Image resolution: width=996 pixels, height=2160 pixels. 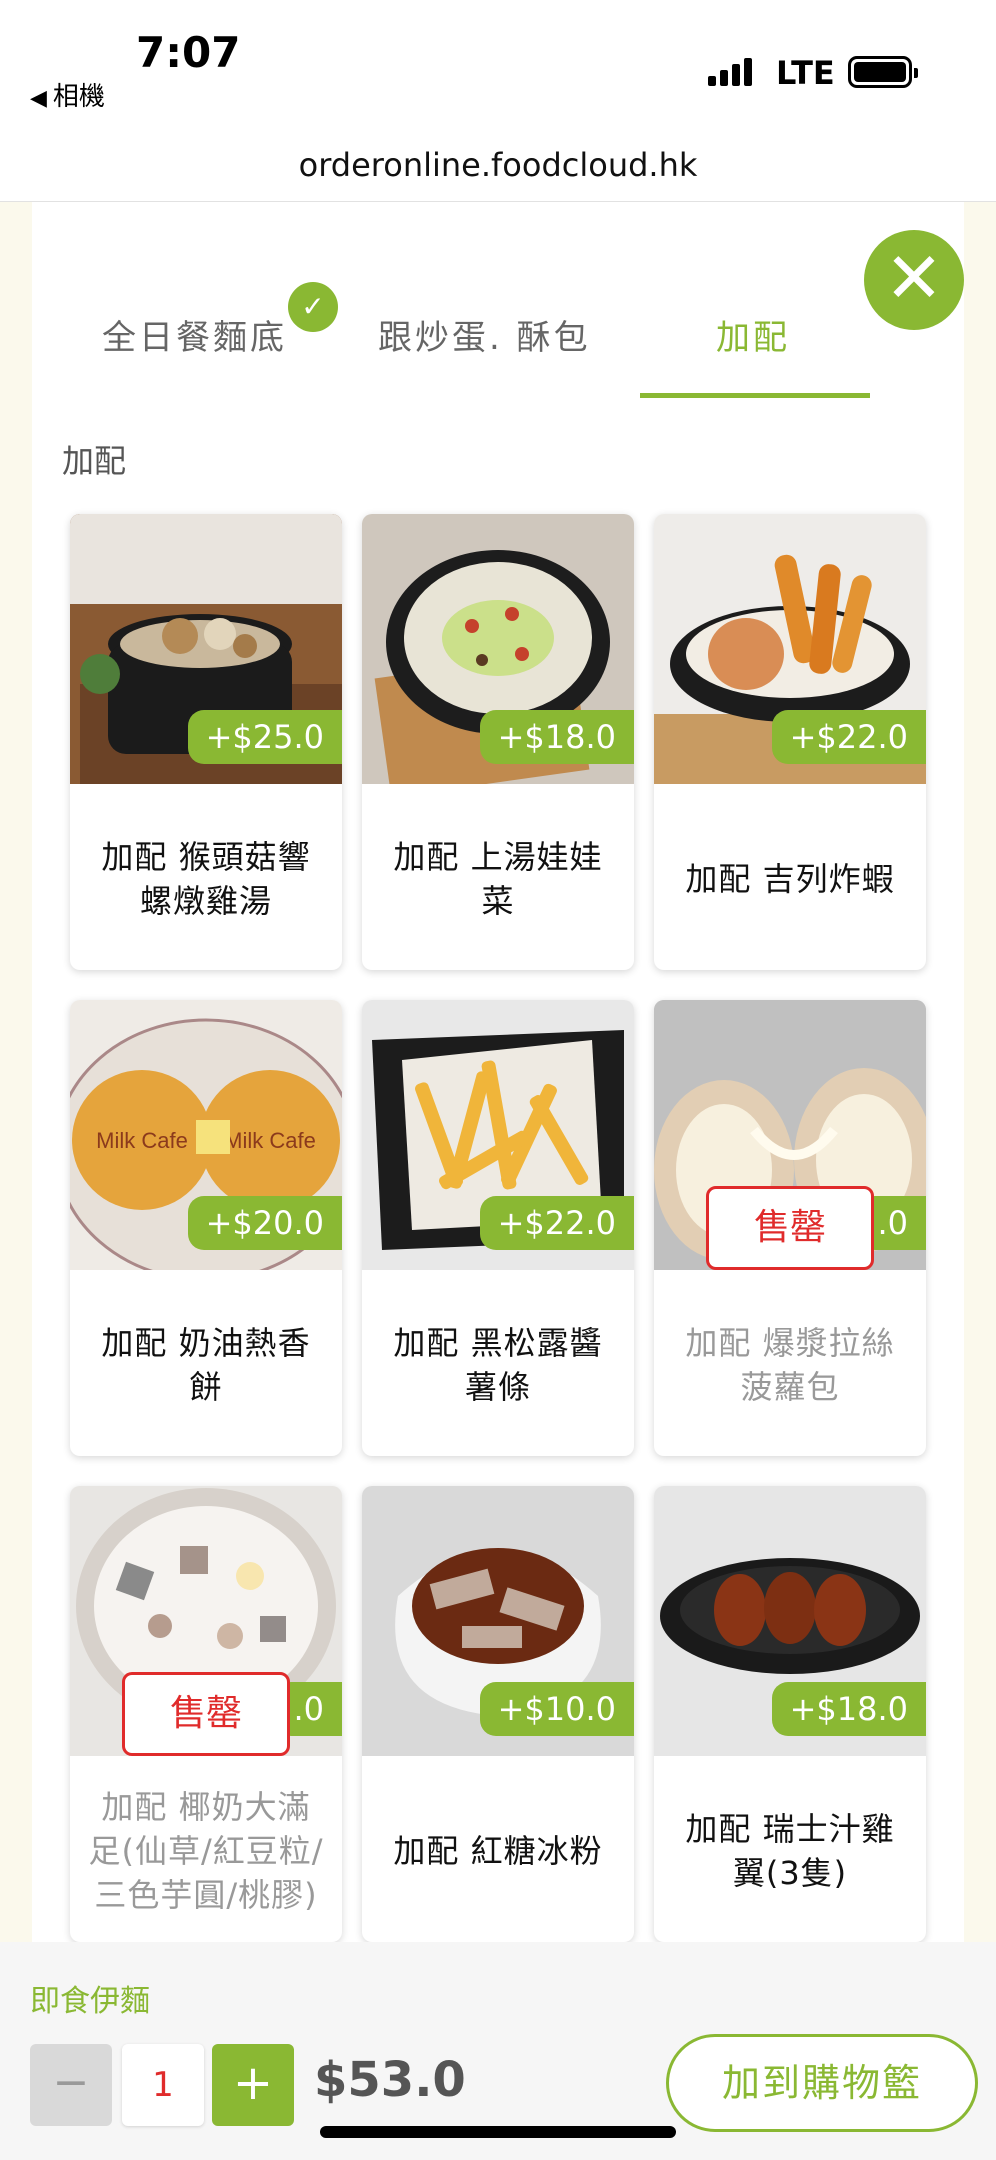 I want to click on menu-item-card: Milk Cafe Milk Cafe +$20.0 加配 奶油熱香餅, so click(x=206, y=1228).